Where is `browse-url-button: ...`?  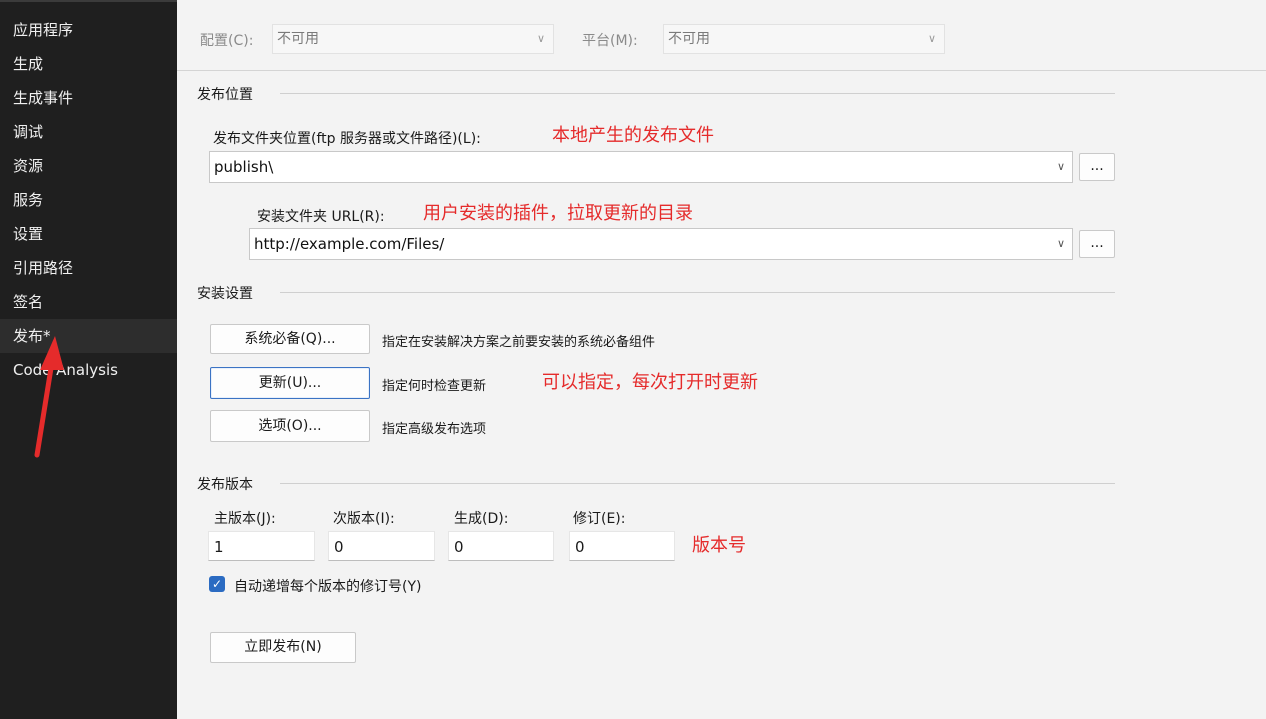
browse-url-button: ... is located at coordinates (1097, 244).